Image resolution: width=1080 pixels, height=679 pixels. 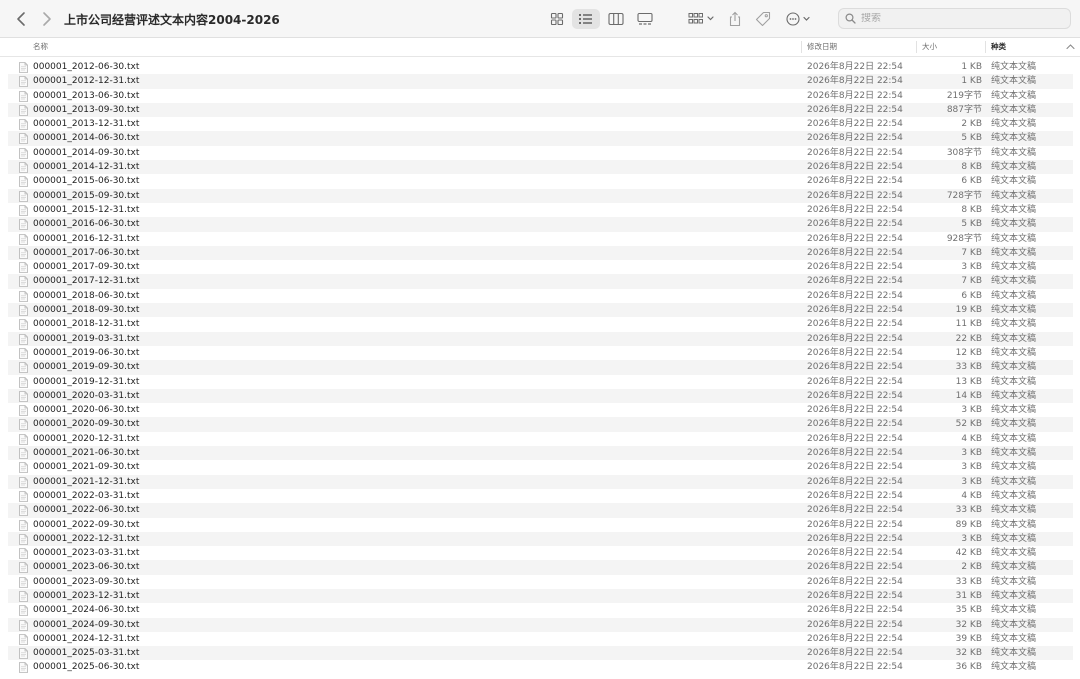 I want to click on icon-view-button, so click(x=557, y=19).